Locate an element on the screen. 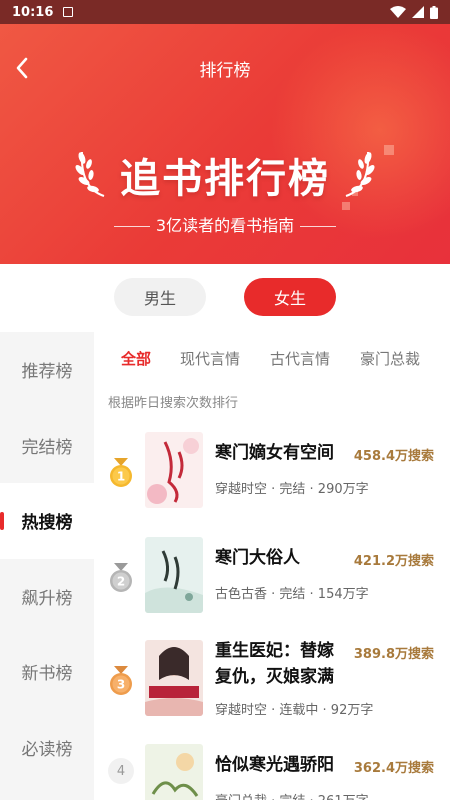 Image resolution: width=450 pixels, height=800 pixels. ranking-sidebar: 推荐榜 完结榜 热搜榜 飙升榜 新书榜 必读榜 is located at coordinates (47, 566).